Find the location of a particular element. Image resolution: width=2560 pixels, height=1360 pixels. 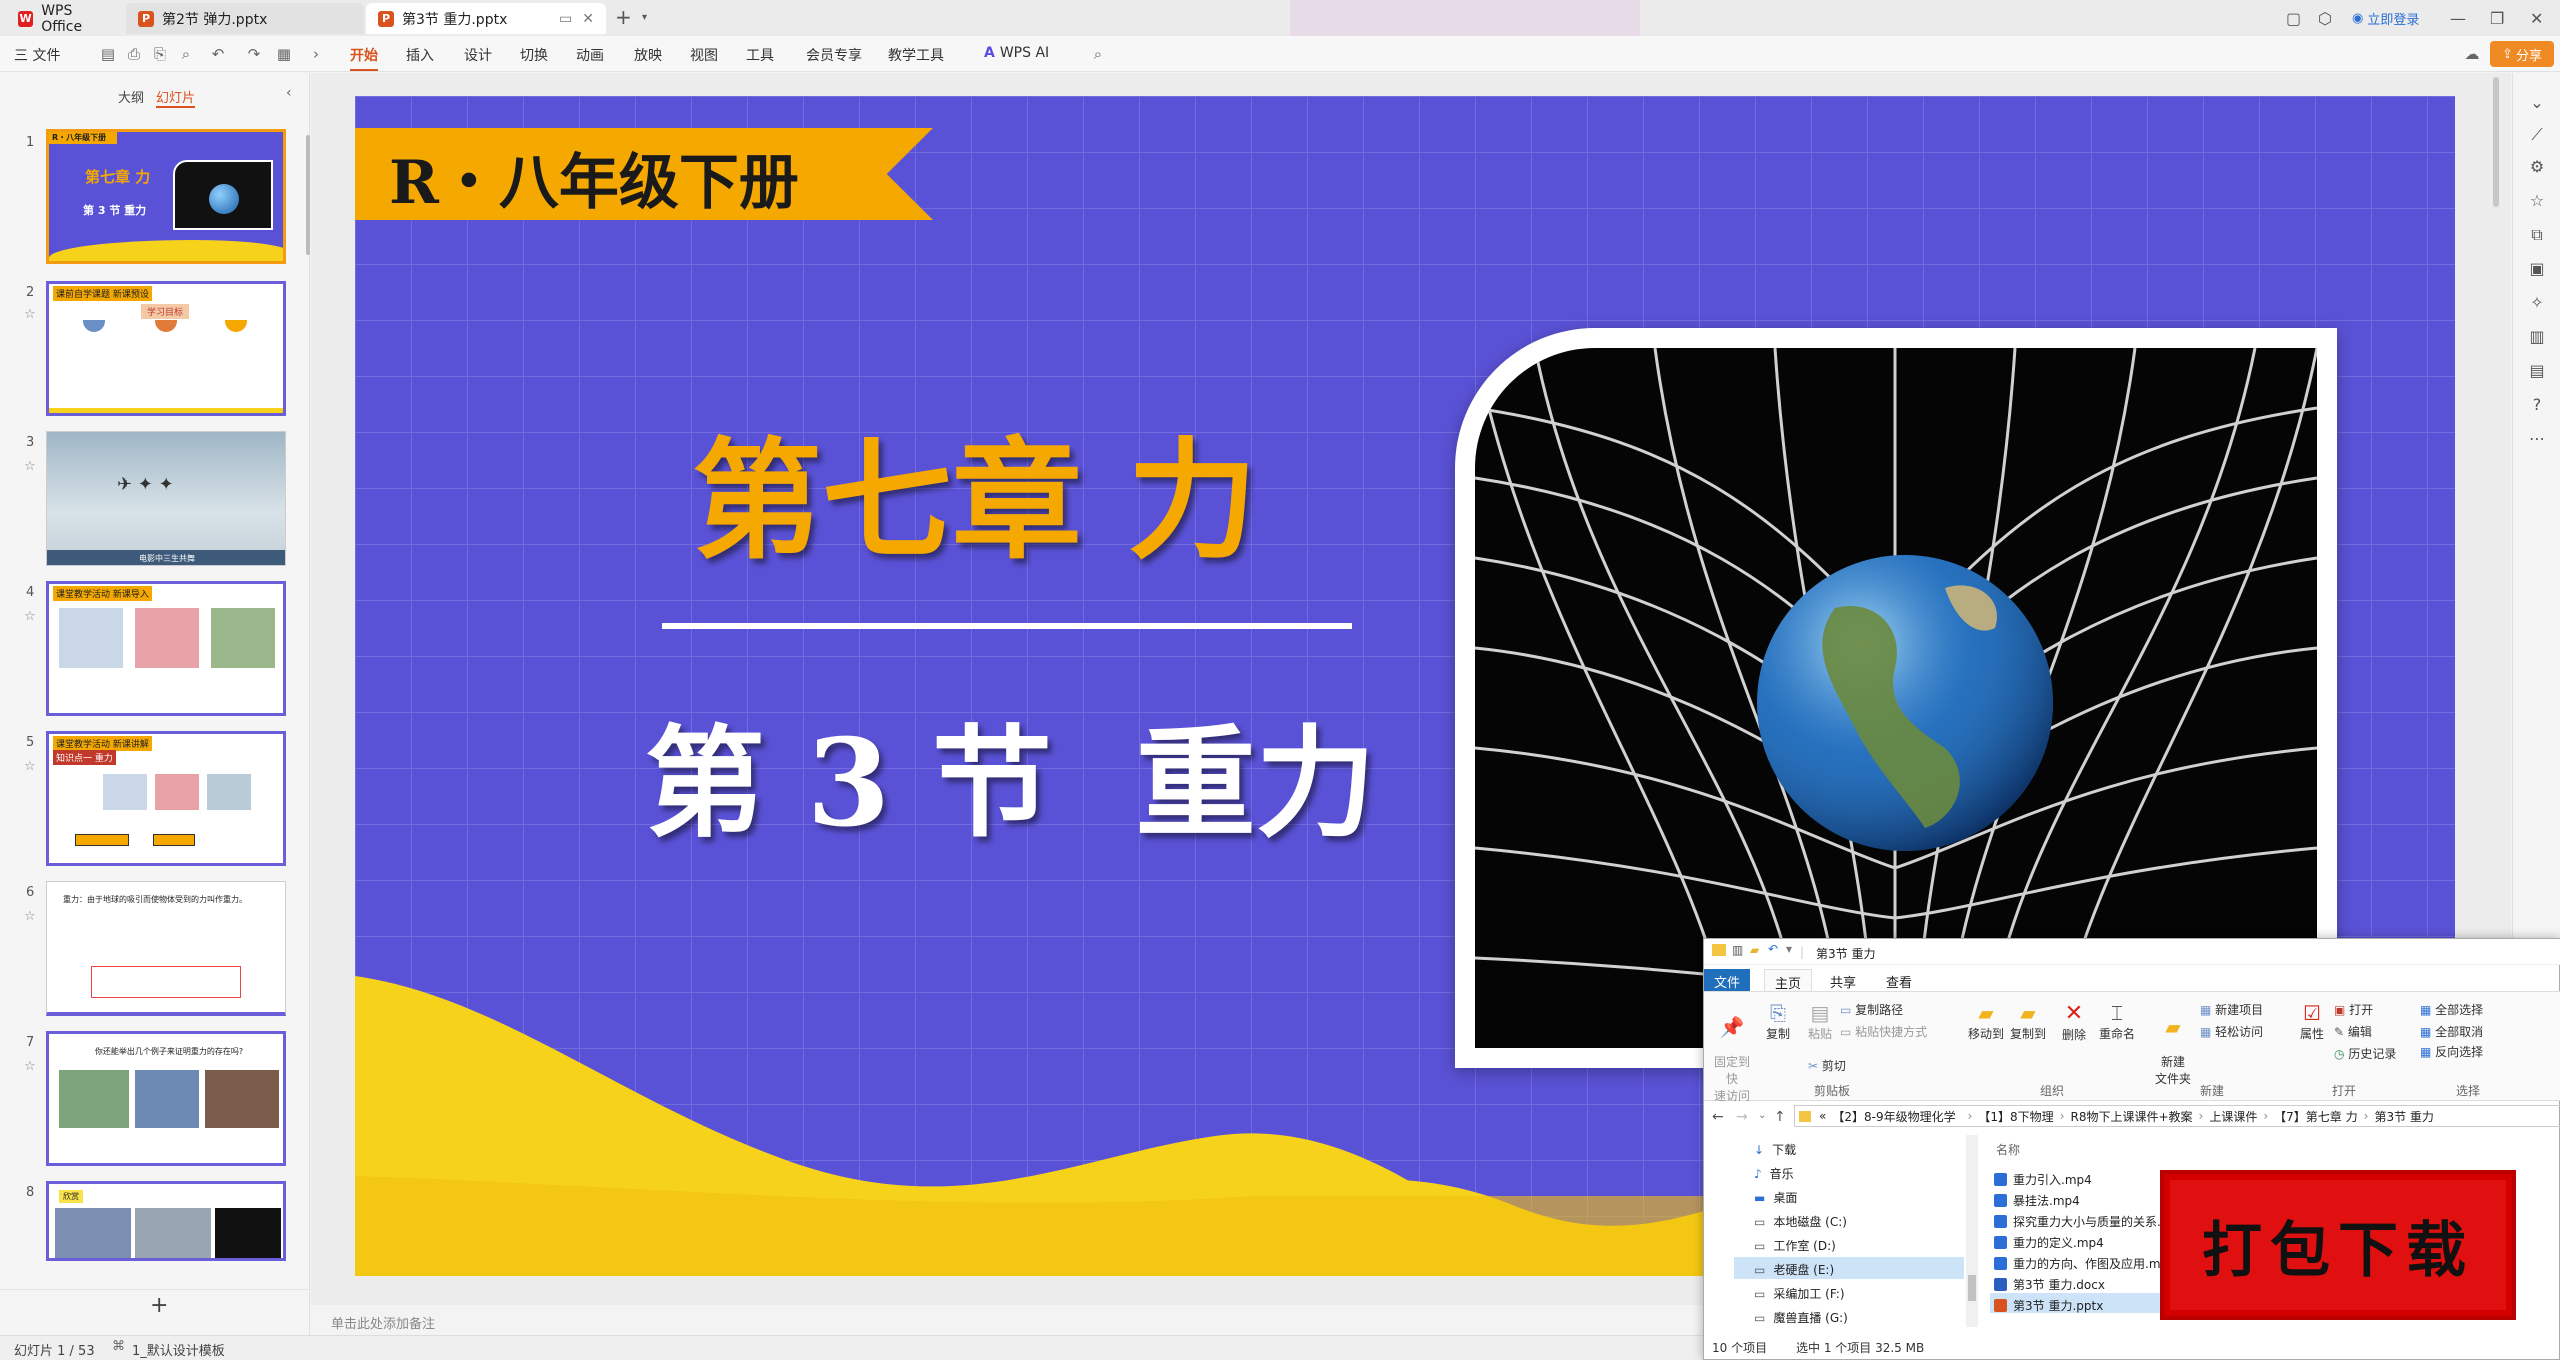

ribbon-tab-view: 查看 is located at coordinates (1899, 980).